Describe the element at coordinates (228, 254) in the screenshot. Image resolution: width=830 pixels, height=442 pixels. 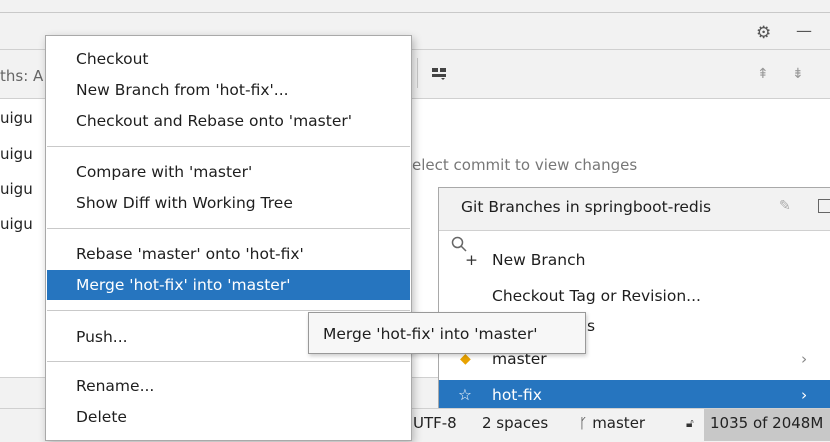
I see `menu-item-rebase: Rebase 'master' onto 'hot-fix'` at that location.